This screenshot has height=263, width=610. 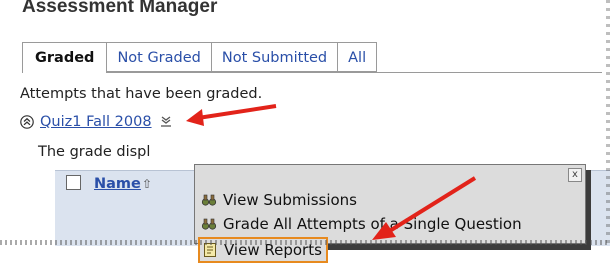 I want to click on quiz-row: Quiz1 Fall 2008, so click(x=96, y=122).